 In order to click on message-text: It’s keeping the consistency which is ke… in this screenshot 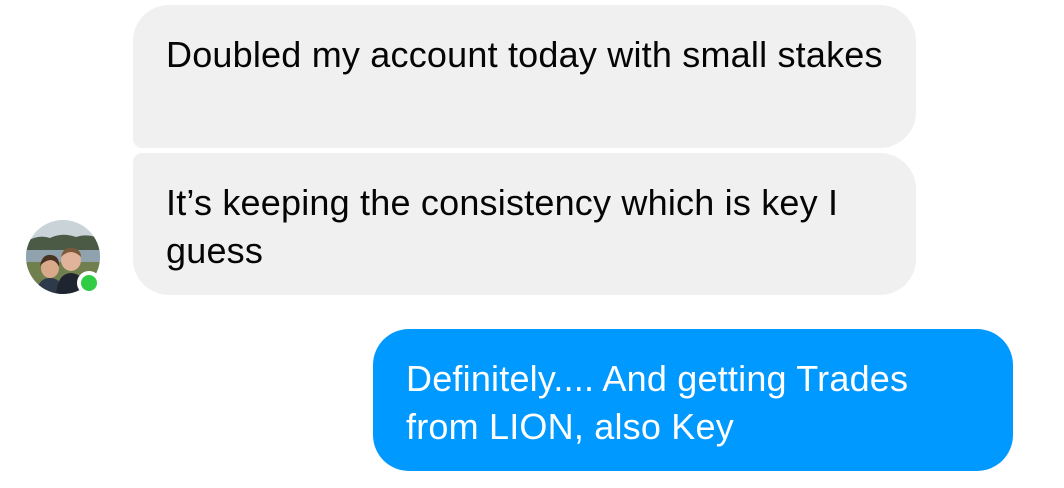, I will do `click(502, 226)`.